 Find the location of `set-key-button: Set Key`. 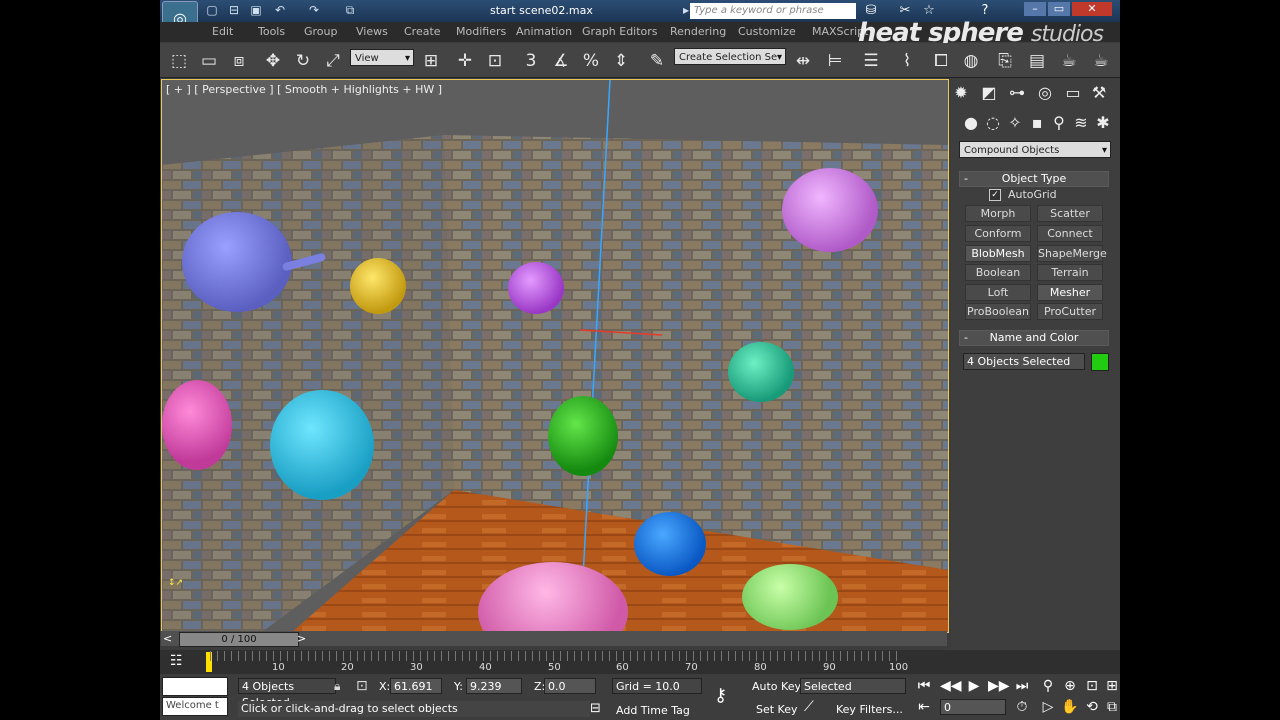

set-key-button: Set Key is located at coordinates (777, 709).